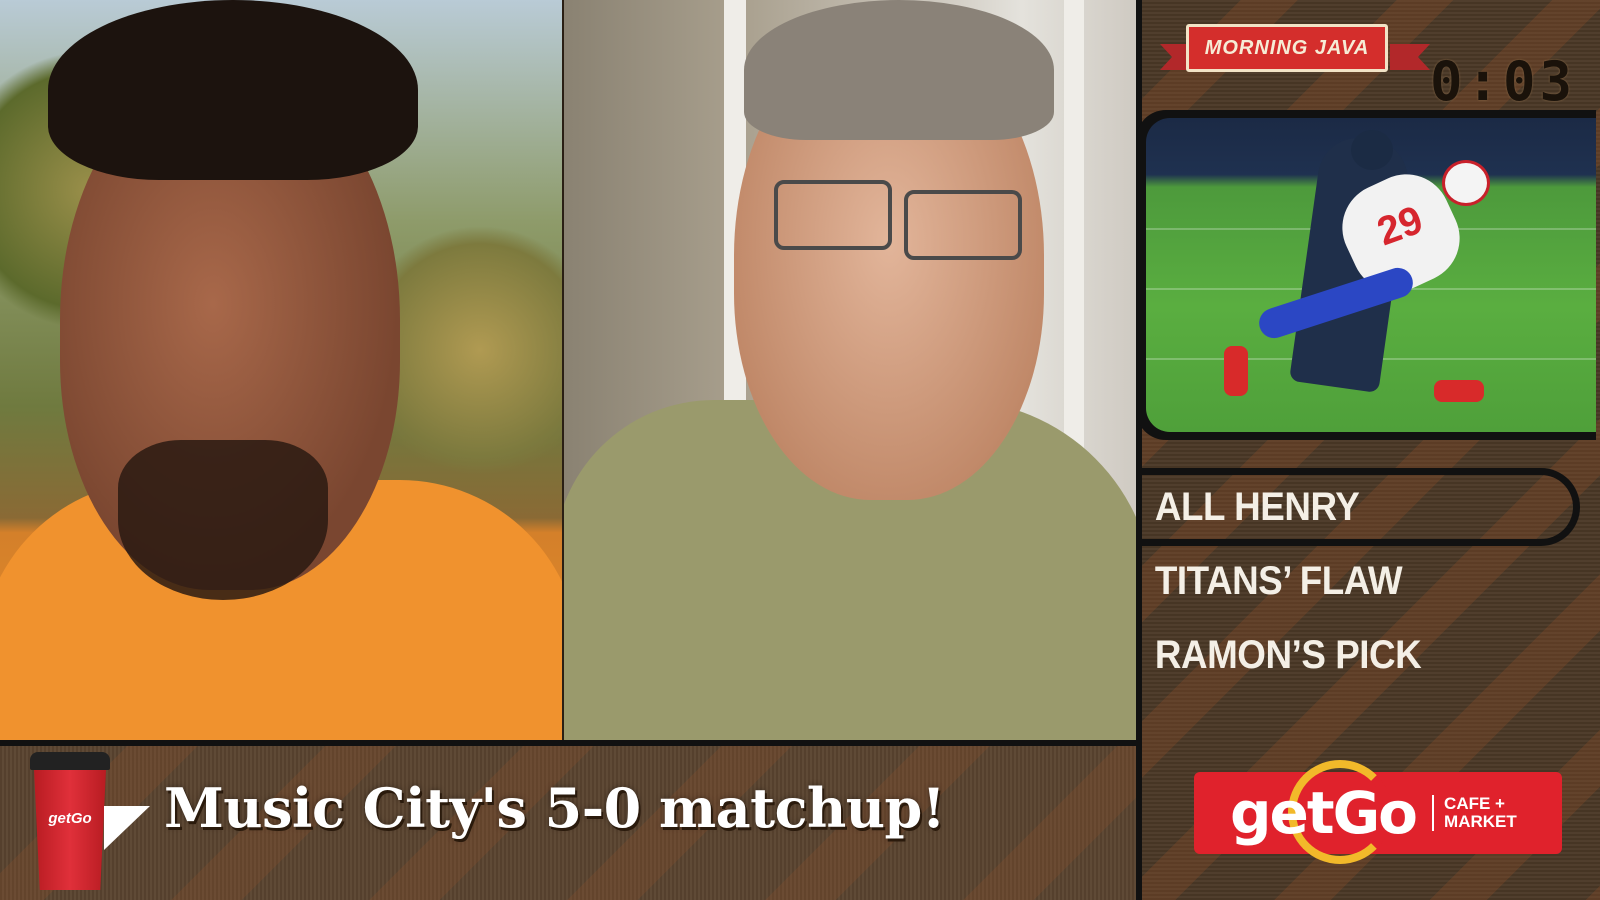  I want to click on topic-item: TITANS’ FLAW, so click(1278, 581).